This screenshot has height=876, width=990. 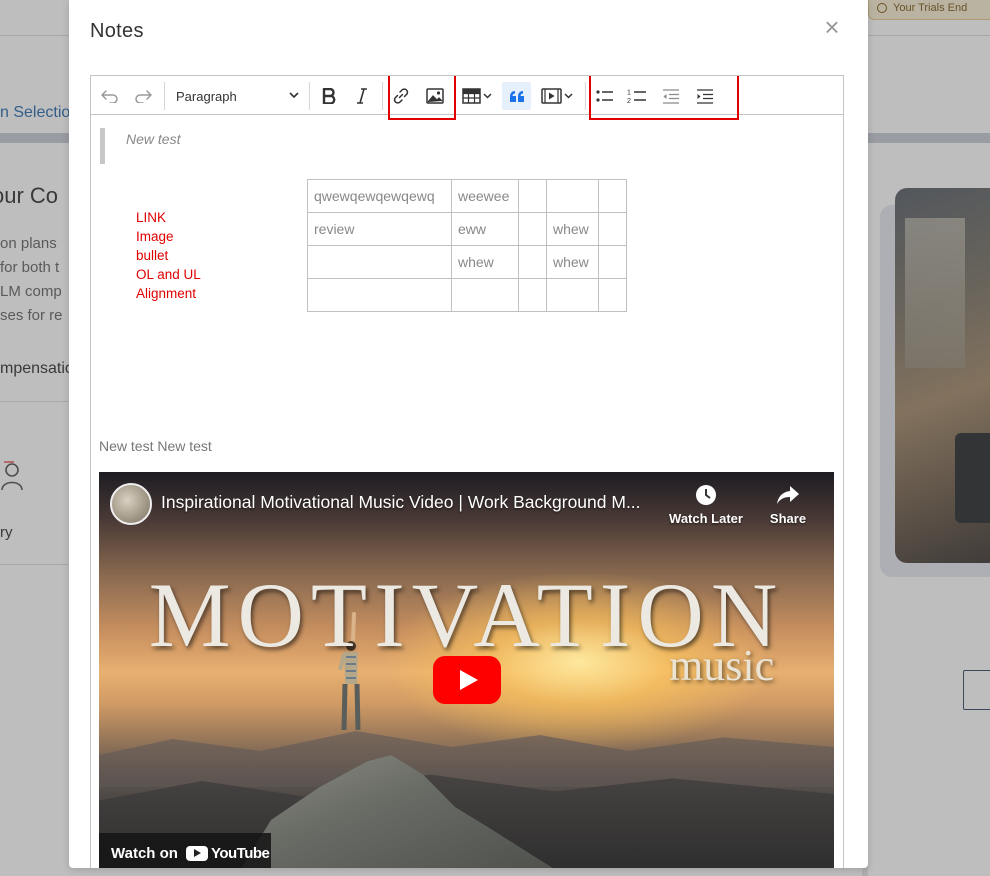 I want to click on close-button: ×, so click(x=832, y=27).